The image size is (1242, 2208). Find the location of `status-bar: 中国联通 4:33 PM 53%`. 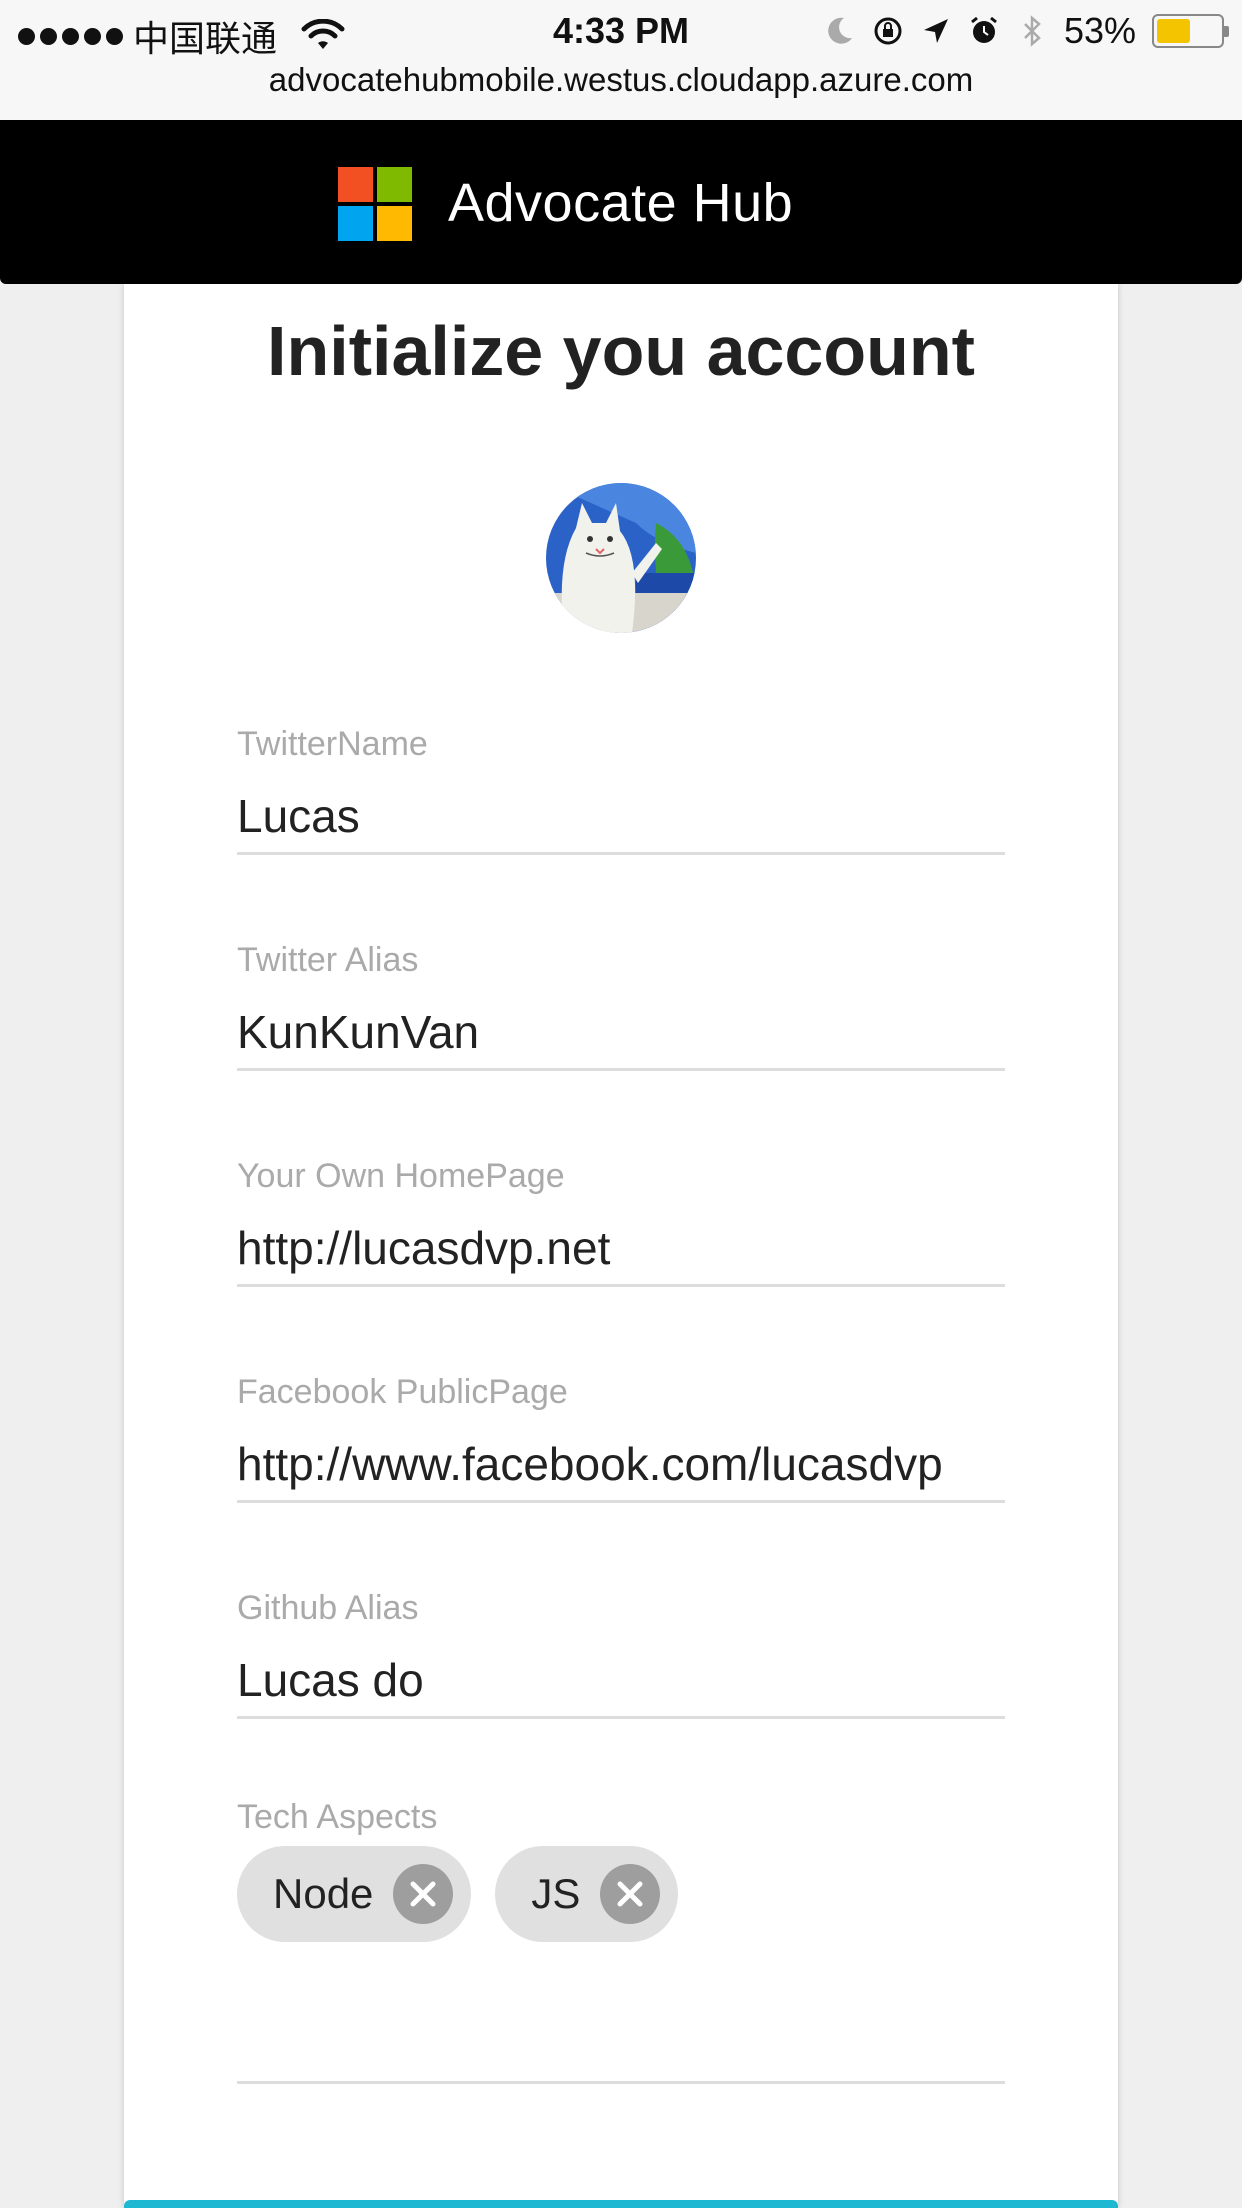

status-bar: 中国联通 4:33 PM 53% is located at coordinates (621, 30).